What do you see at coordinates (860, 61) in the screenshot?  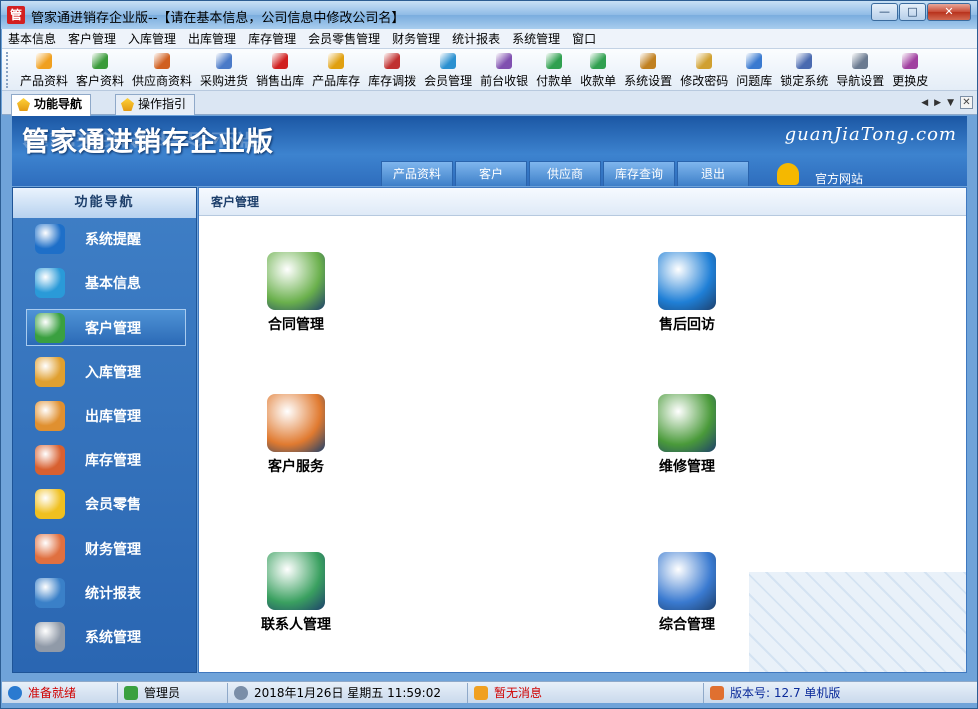 I see `nav-settings-icon` at bounding box center [860, 61].